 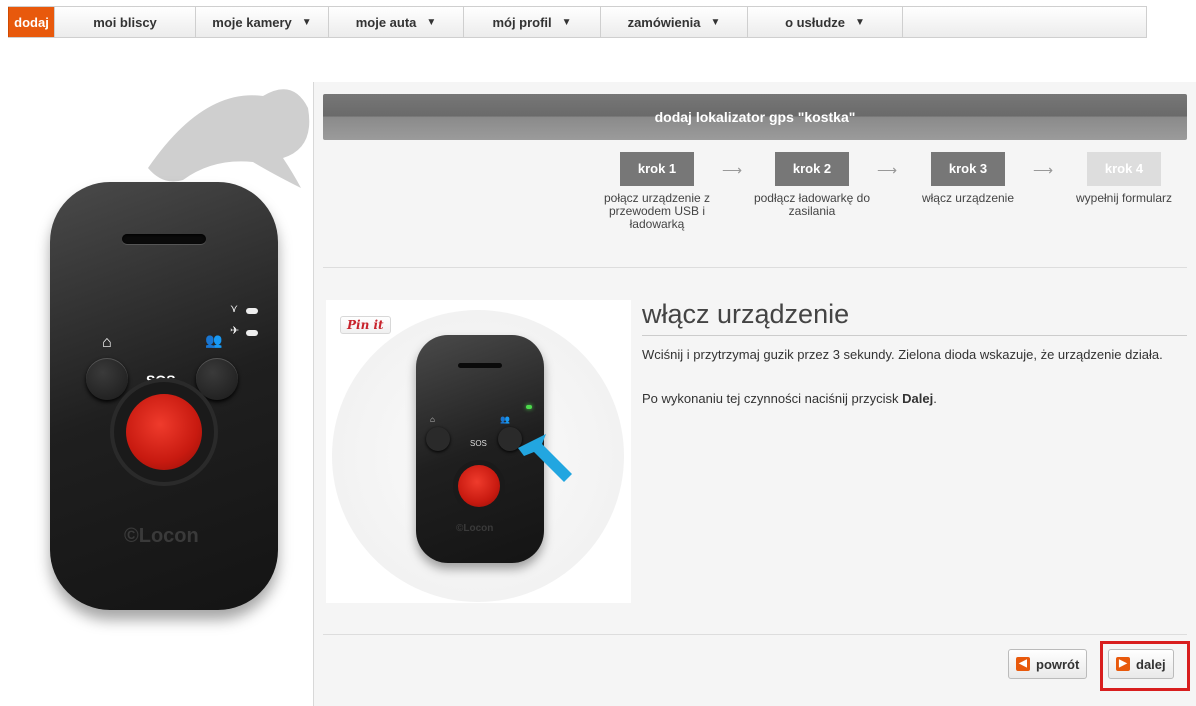 I want to click on nav-item-zamowienia: zamówienia ▼, so click(x=673, y=22).